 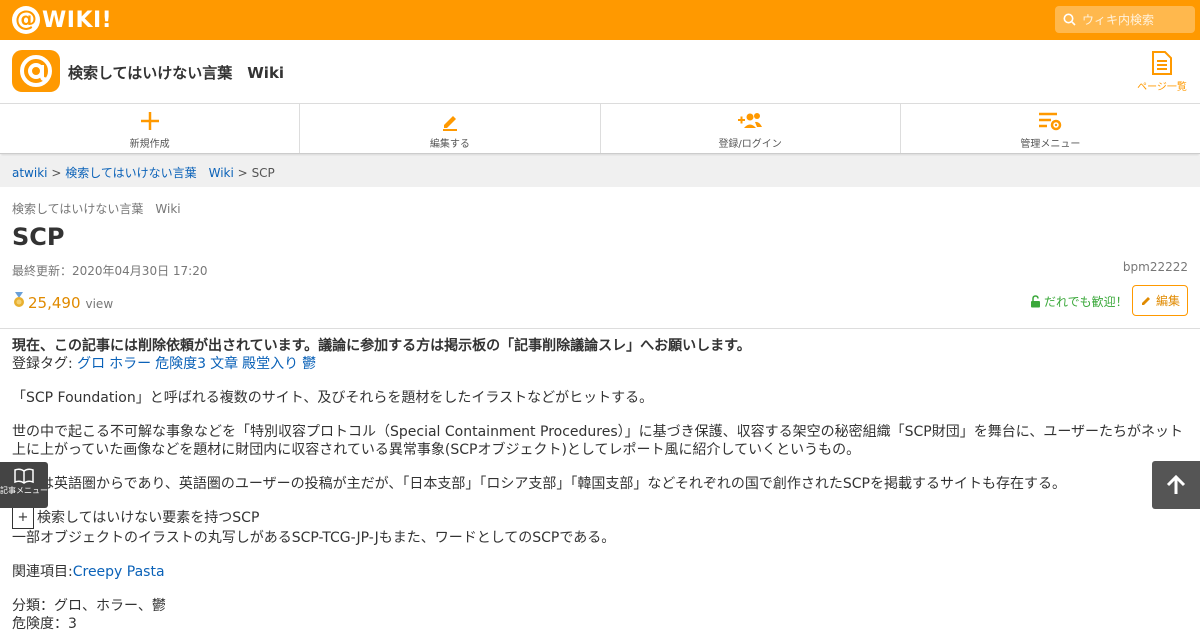 I want to click on article-menu-label: 記事メニュー, so click(x=24, y=490).